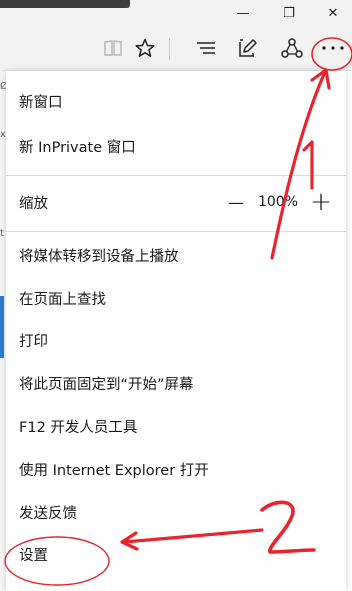 This screenshot has height=591, width=352. Describe the element at coordinates (145, 48) in the screenshot. I see `favorites-star-icon` at that location.